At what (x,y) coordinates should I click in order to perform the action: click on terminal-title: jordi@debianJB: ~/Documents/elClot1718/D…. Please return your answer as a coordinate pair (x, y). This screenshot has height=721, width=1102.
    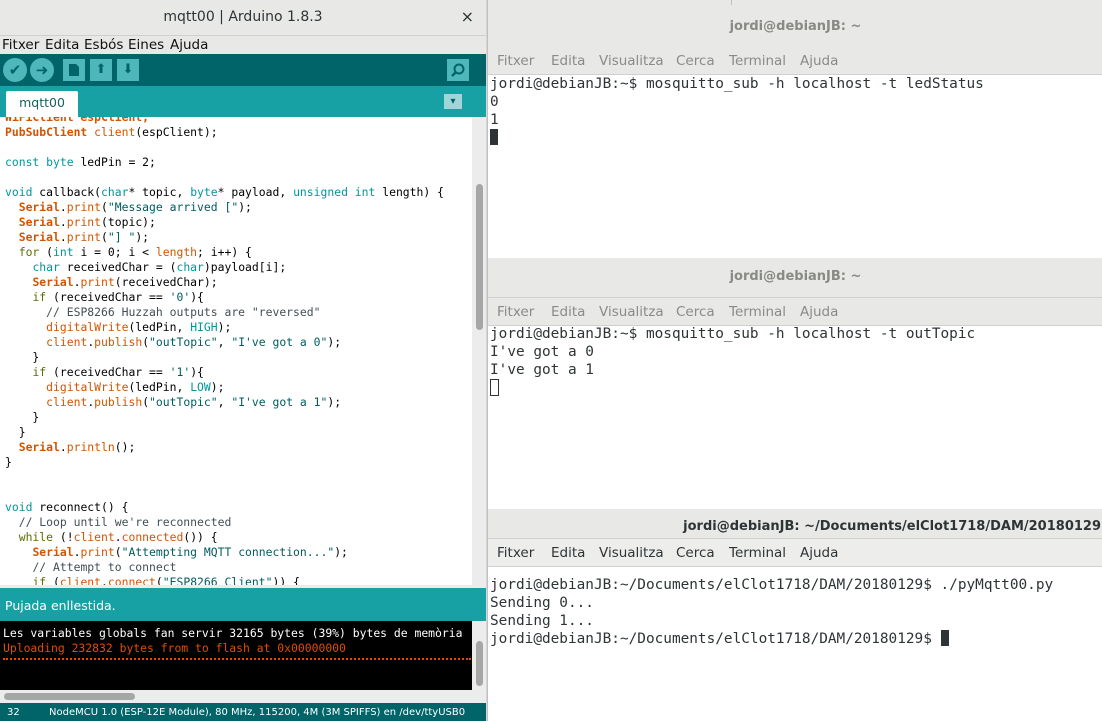
    Looking at the image, I should click on (892, 526).